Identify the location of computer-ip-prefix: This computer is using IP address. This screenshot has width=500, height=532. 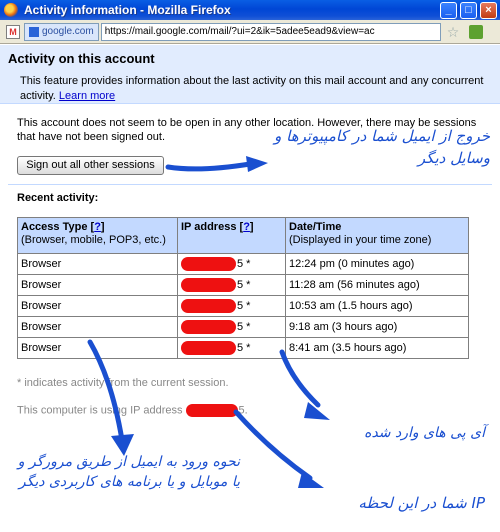
(100, 410).